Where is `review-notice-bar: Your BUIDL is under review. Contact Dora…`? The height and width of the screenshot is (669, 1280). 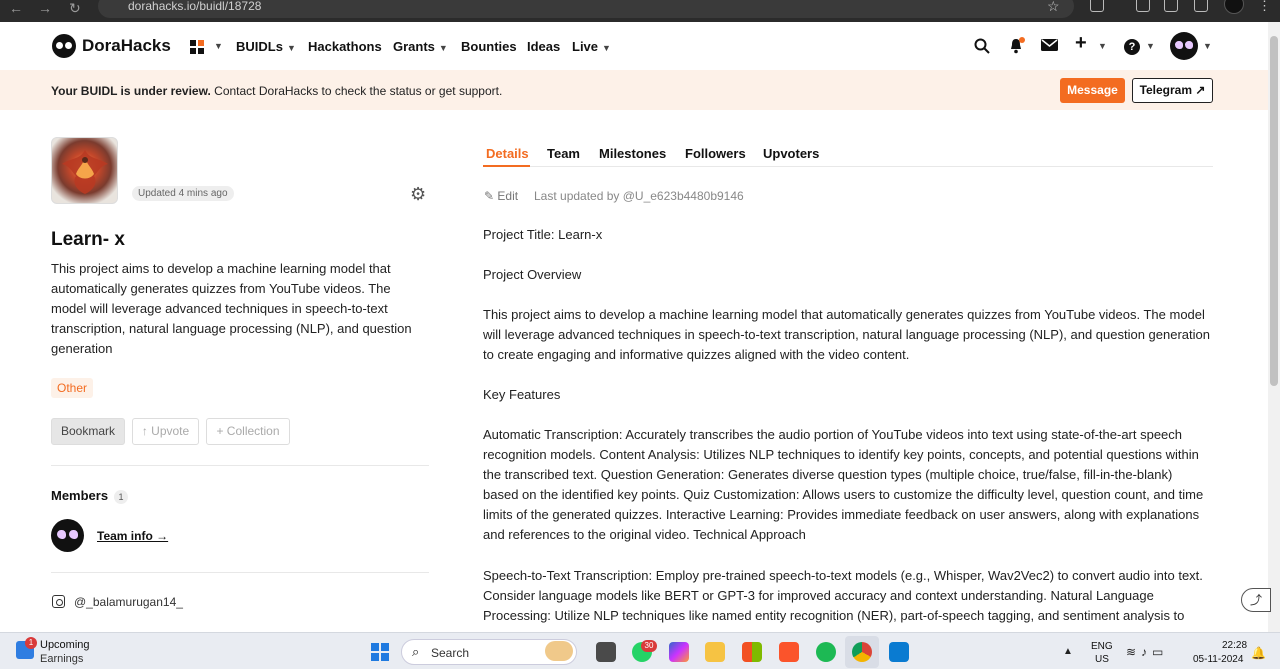
review-notice-bar: Your BUIDL is under review. Contact Dora… is located at coordinates (634, 90).